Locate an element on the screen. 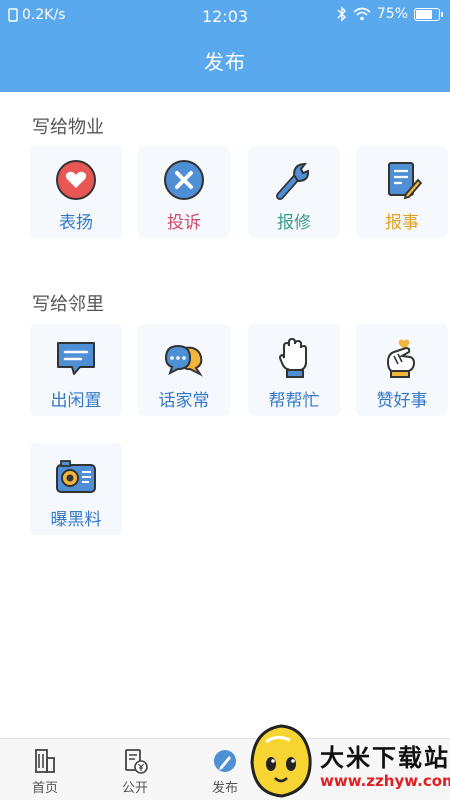 Image resolution: width=450 pixels, height=801 pixels. status-right: 75% is located at coordinates (390, 14).